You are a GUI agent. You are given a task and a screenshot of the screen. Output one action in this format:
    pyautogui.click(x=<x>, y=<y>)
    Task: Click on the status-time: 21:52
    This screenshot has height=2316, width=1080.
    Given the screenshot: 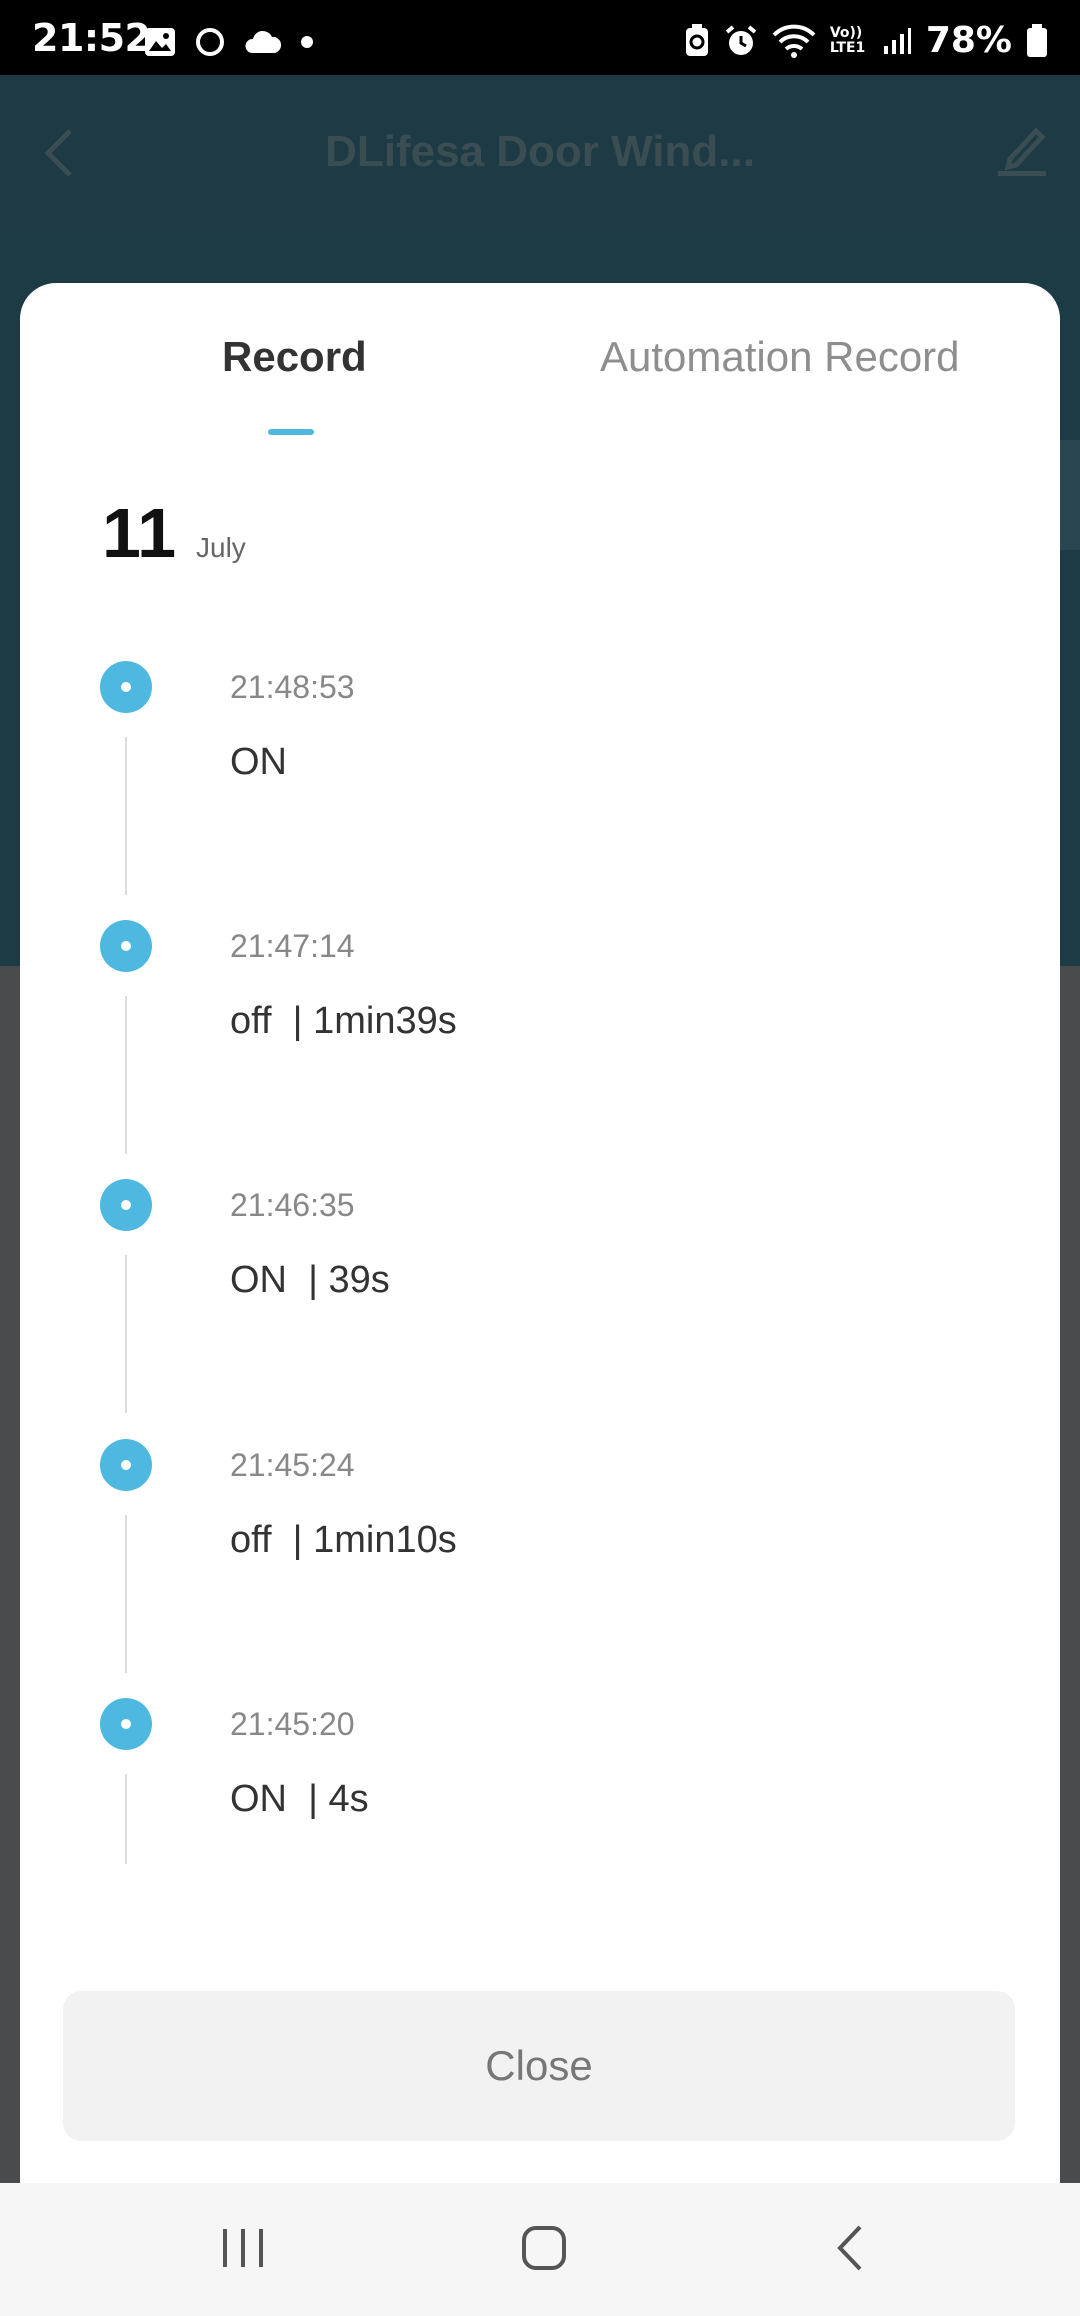 What is the action you would take?
    pyautogui.click(x=91, y=38)
    